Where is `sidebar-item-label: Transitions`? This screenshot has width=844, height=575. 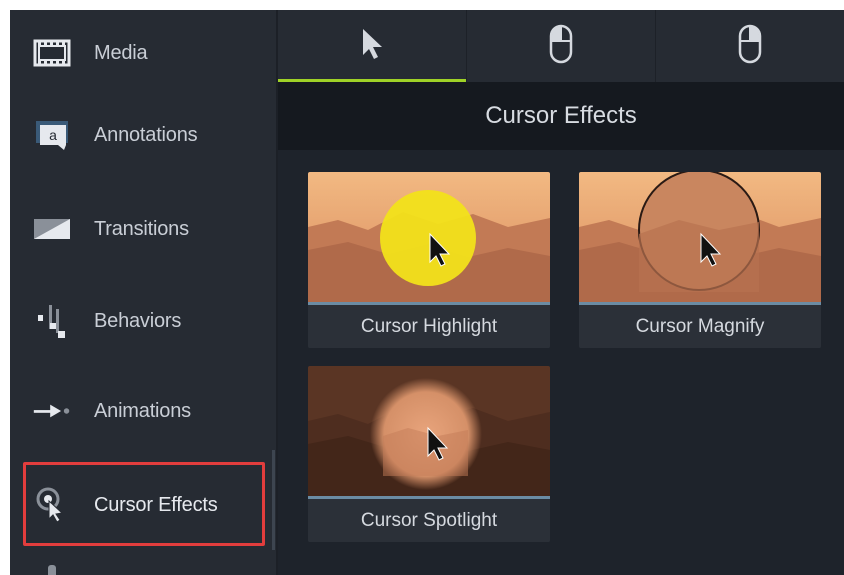
sidebar-item-label: Transitions is located at coordinates (141, 228).